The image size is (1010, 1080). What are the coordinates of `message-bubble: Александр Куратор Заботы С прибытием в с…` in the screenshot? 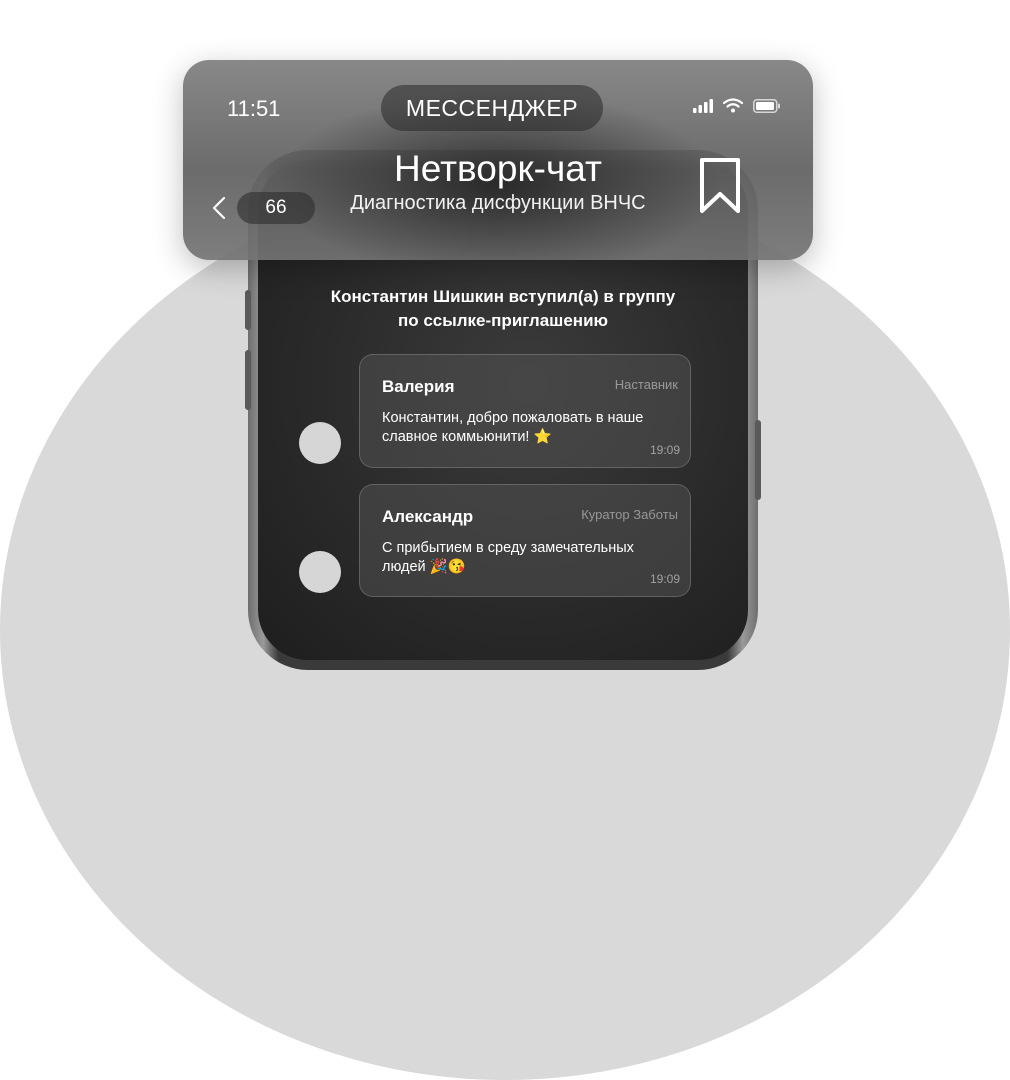 It's located at (525, 540).